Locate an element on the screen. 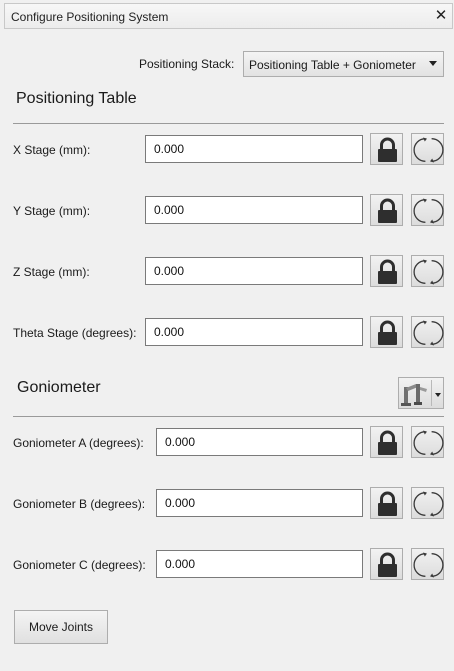 The image size is (454, 671). theta-stage-input is located at coordinates (254, 332).